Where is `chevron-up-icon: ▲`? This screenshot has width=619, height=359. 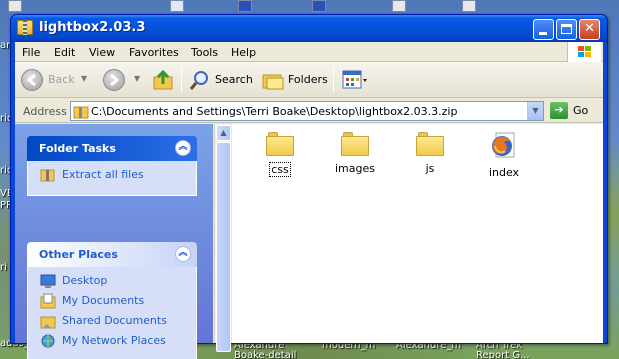
chevron-up-icon: ▲ is located at coordinates (223, 132).